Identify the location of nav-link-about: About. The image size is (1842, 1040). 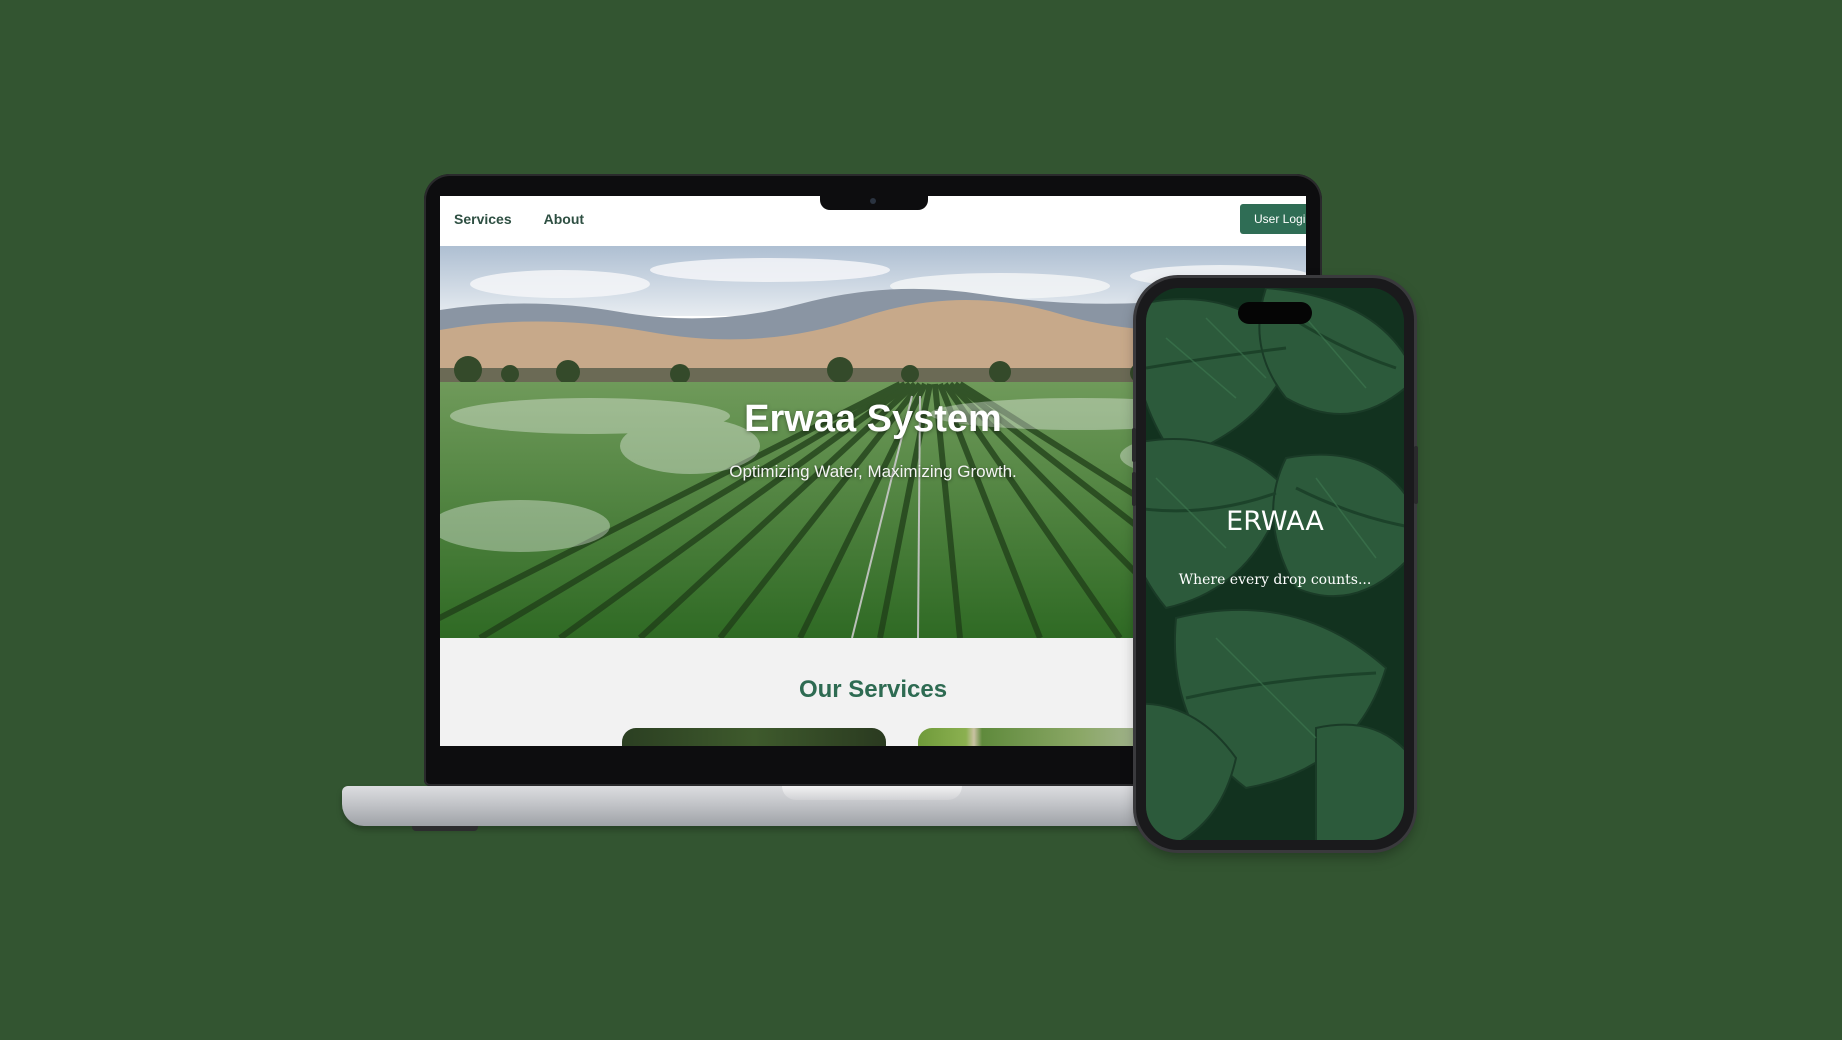
(564, 219).